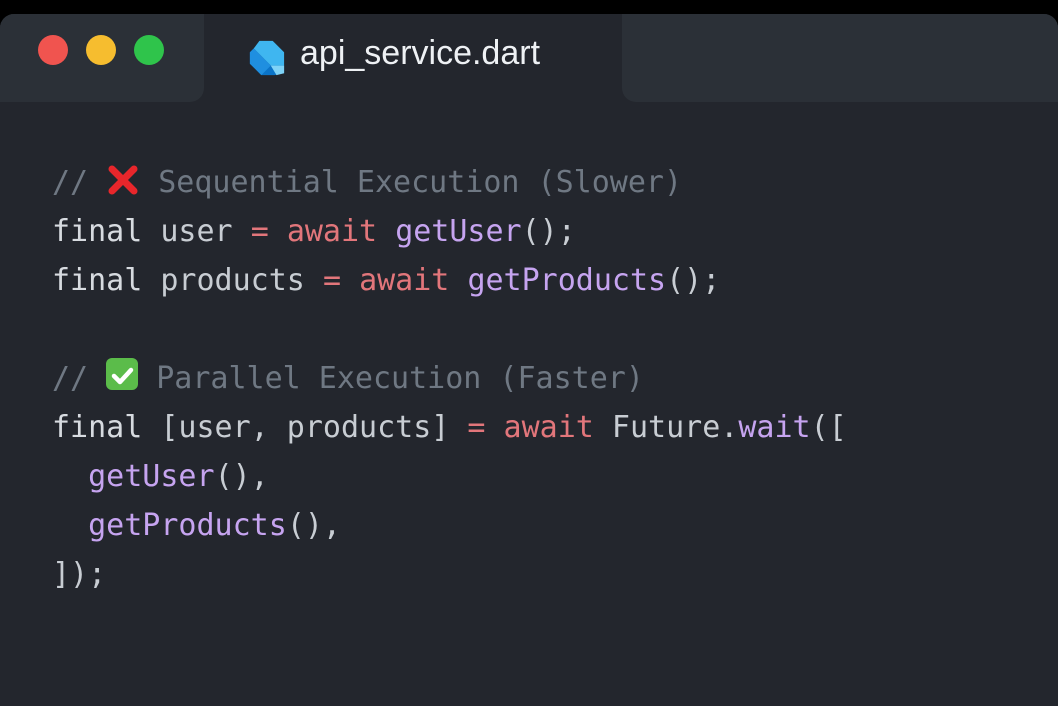  Describe the element at coordinates (267, 58) in the screenshot. I see `dart-icon` at that location.